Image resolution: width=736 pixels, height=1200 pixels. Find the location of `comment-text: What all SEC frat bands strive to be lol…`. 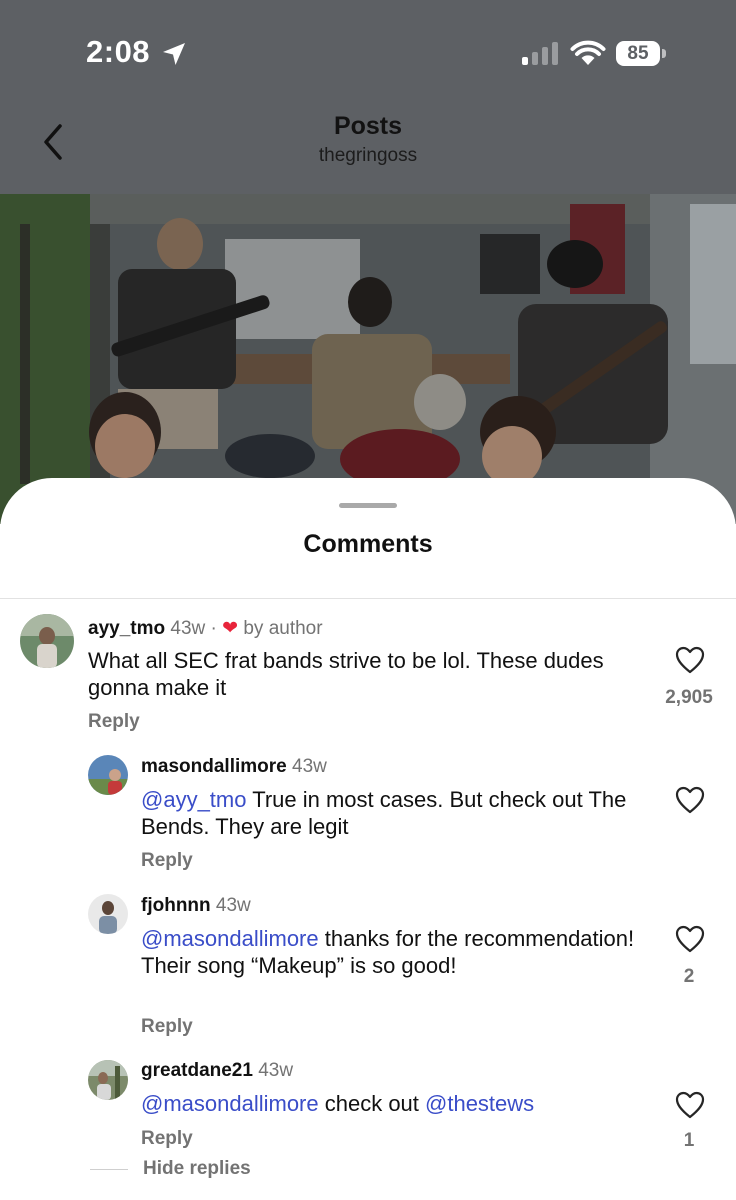

comment-text: What all SEC frat bands strive to be lol… is located at coordinates (346, 674).